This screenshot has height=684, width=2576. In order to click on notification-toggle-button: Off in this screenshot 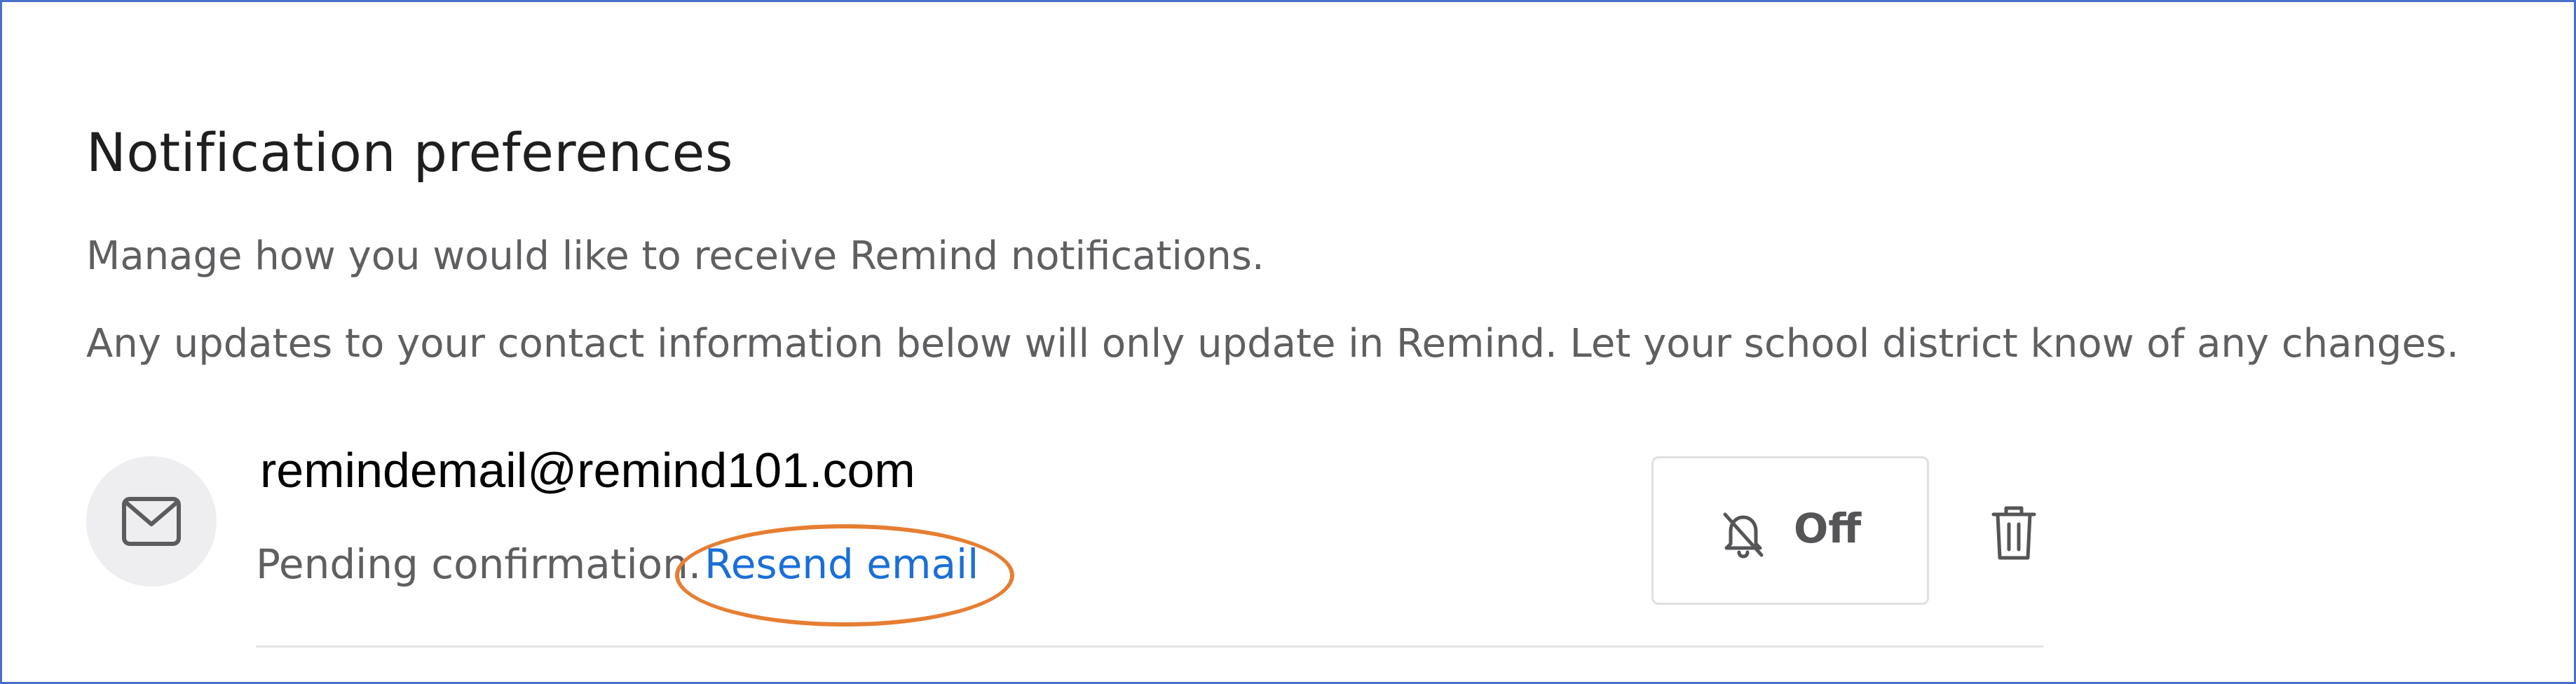, I will do `click(1790, 530)`.